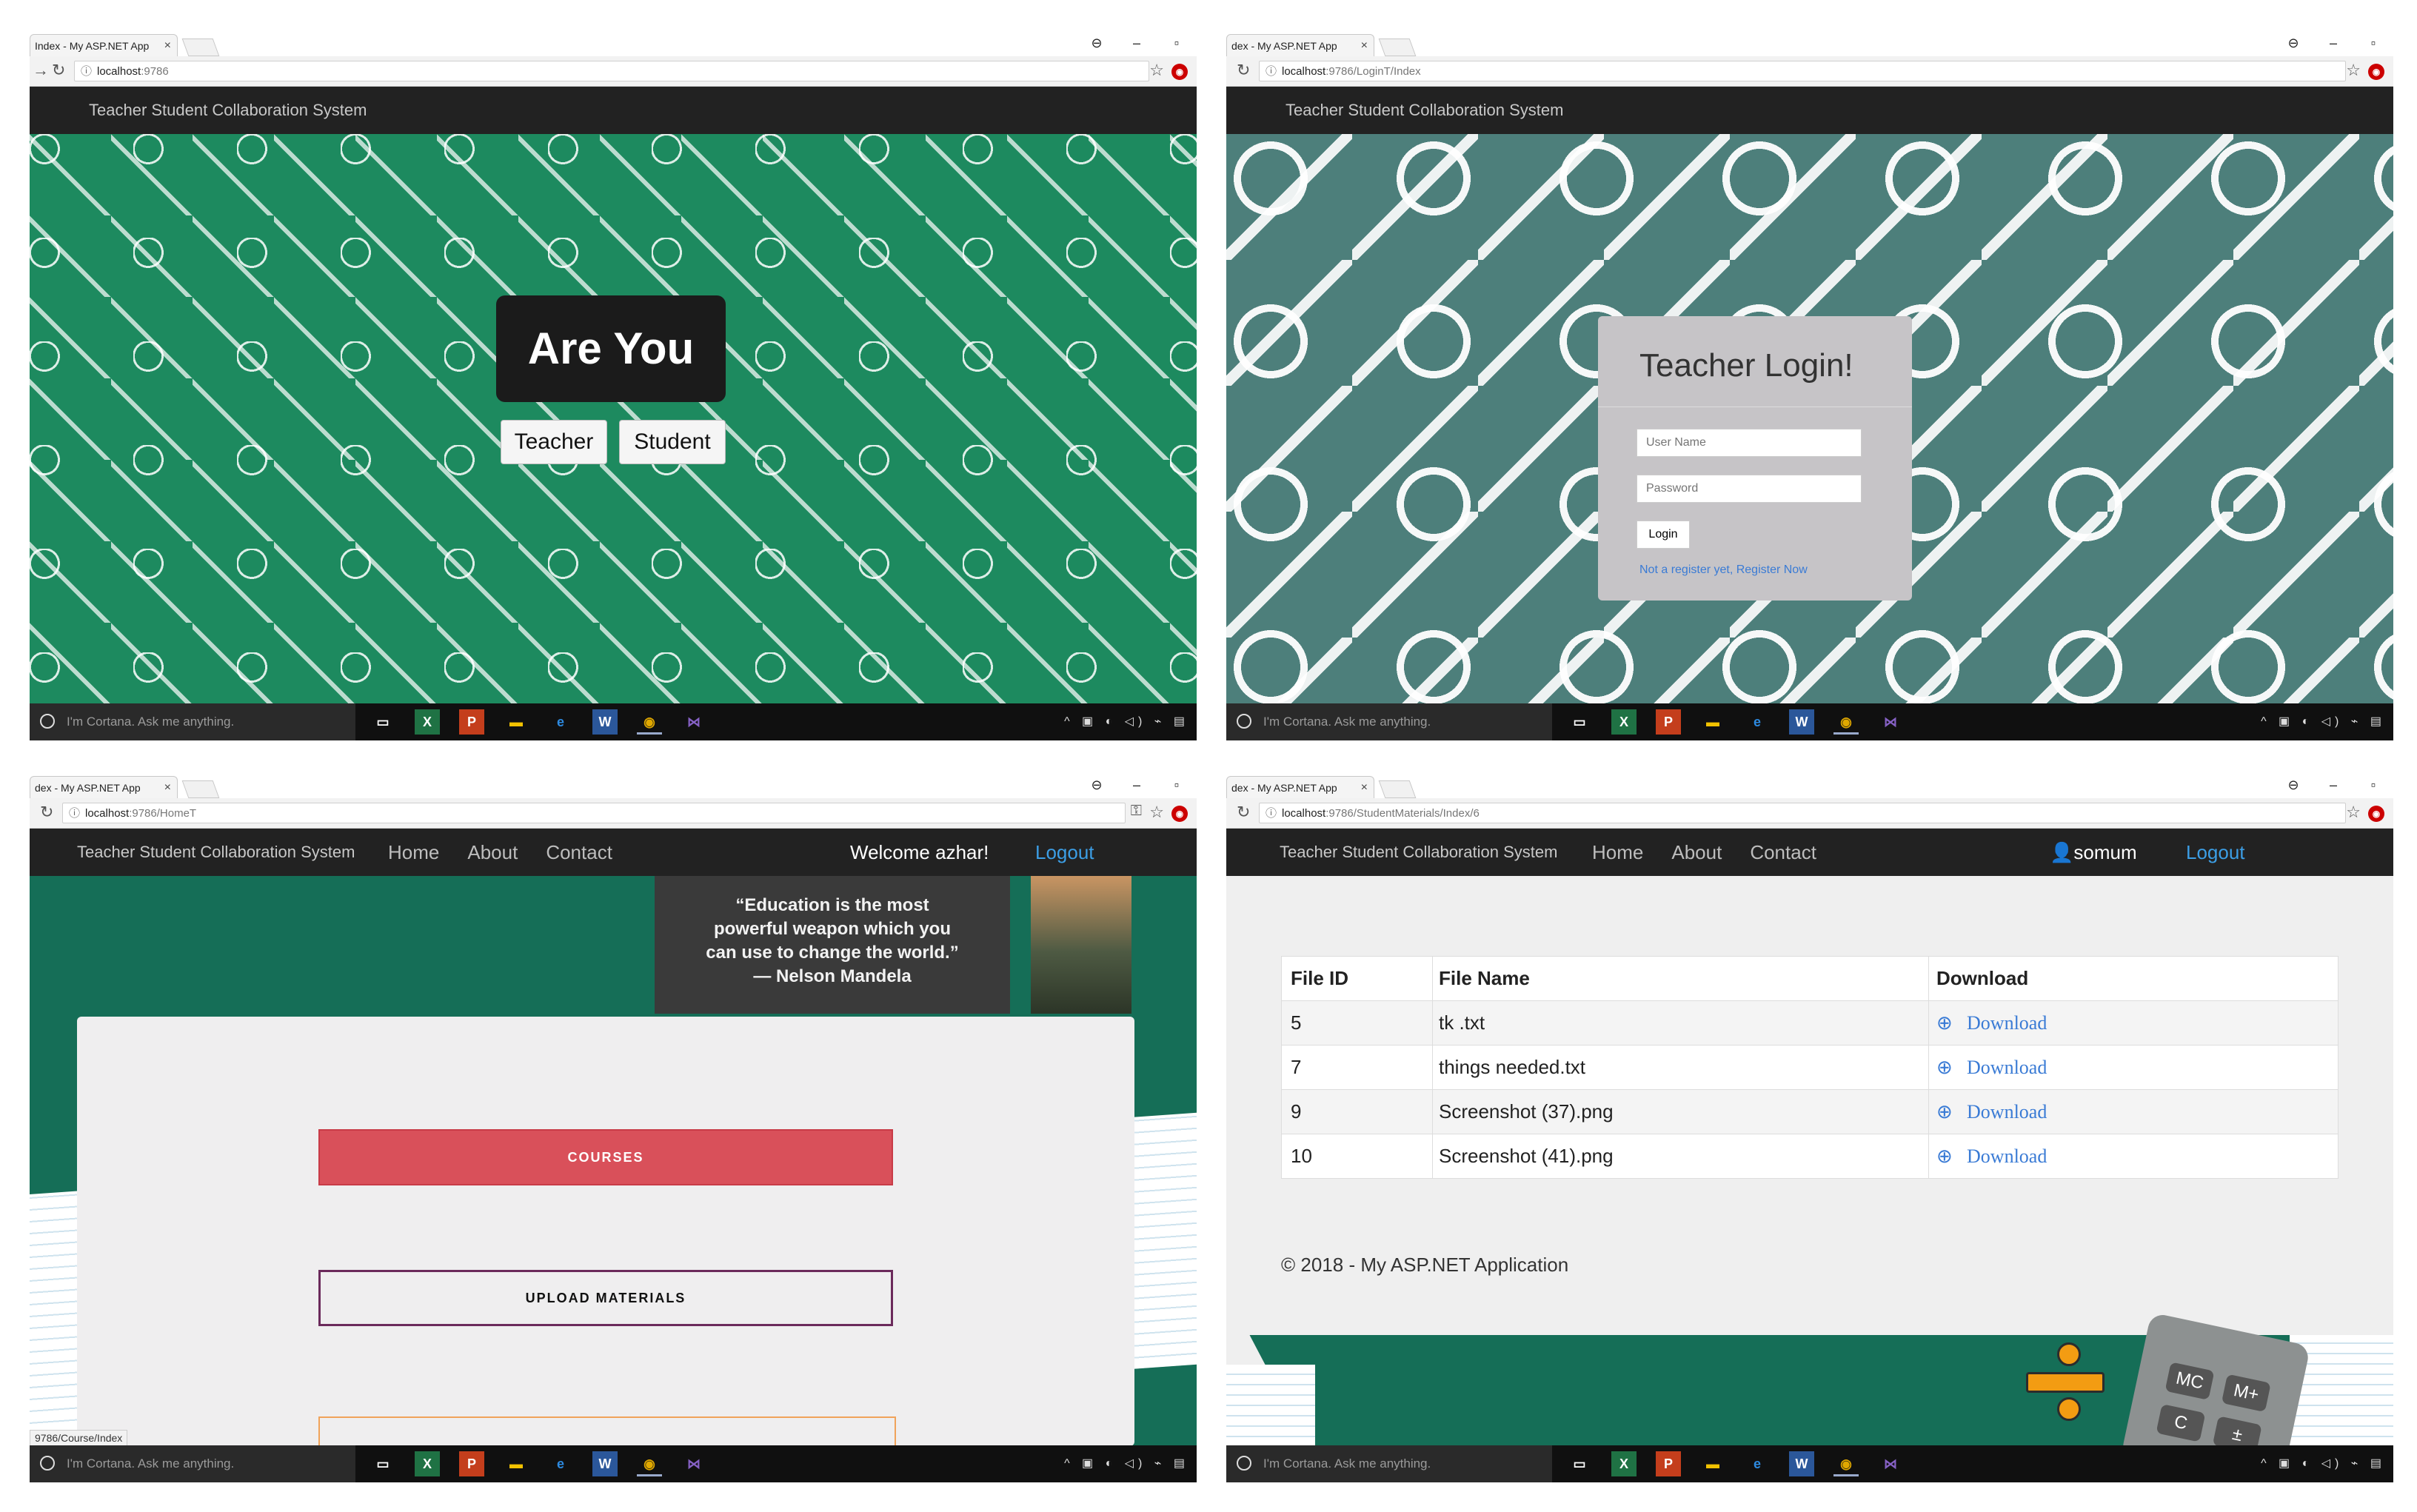  Describe the element at coordinates (1749, 489) in the screenshot. I see `password-input` at that location.